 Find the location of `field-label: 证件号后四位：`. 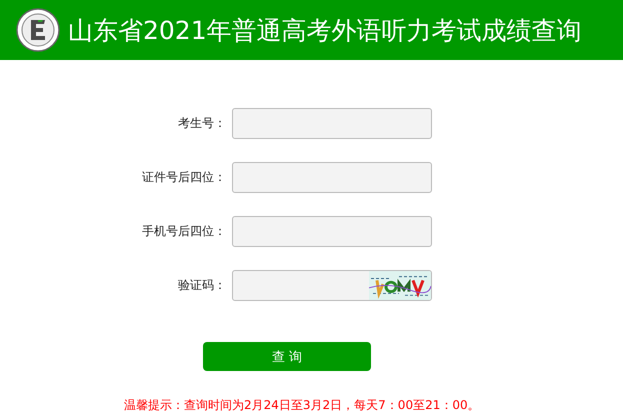

field-label: 证件号后四位： is located at coordinates (184, 177).